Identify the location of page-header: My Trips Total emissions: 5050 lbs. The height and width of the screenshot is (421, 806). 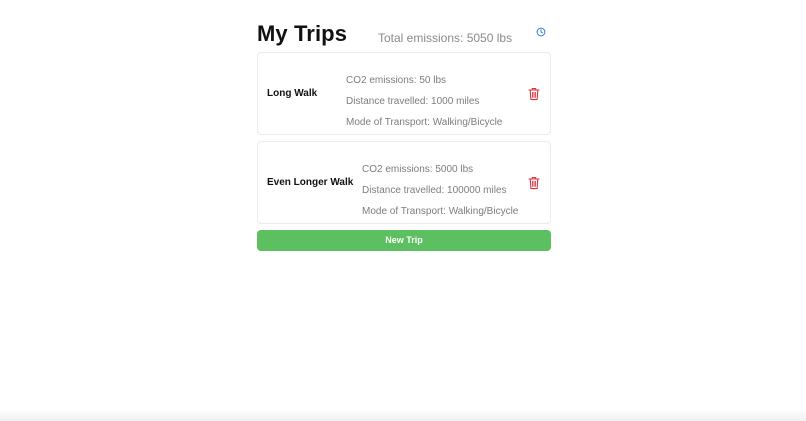
(404, 35).